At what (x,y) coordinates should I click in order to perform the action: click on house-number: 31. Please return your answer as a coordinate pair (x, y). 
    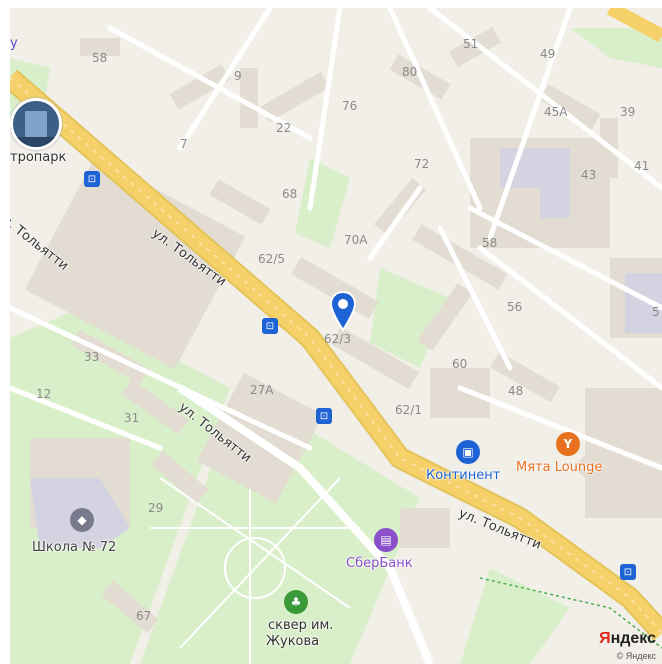
    Looking at the image, I should click on (132, 418).